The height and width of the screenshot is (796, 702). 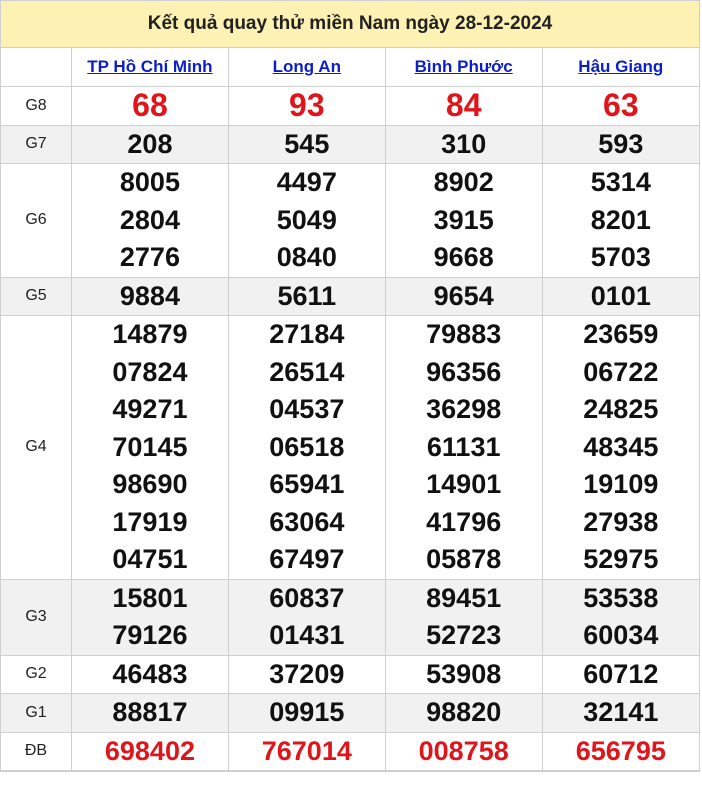 I want to click on prize-label: ĐB, so click(x=36, y=751).